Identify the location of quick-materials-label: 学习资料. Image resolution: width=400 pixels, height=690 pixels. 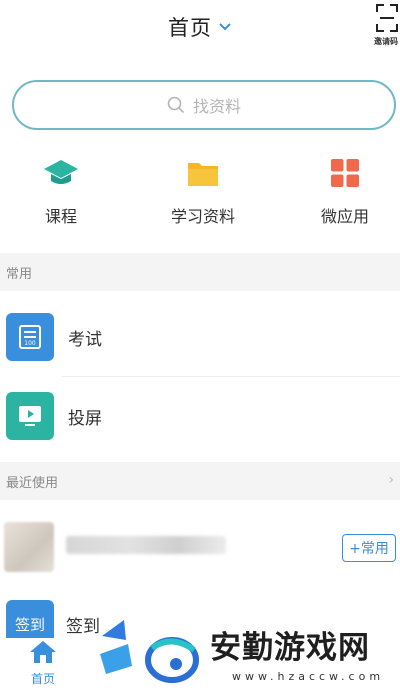
(202, 216).